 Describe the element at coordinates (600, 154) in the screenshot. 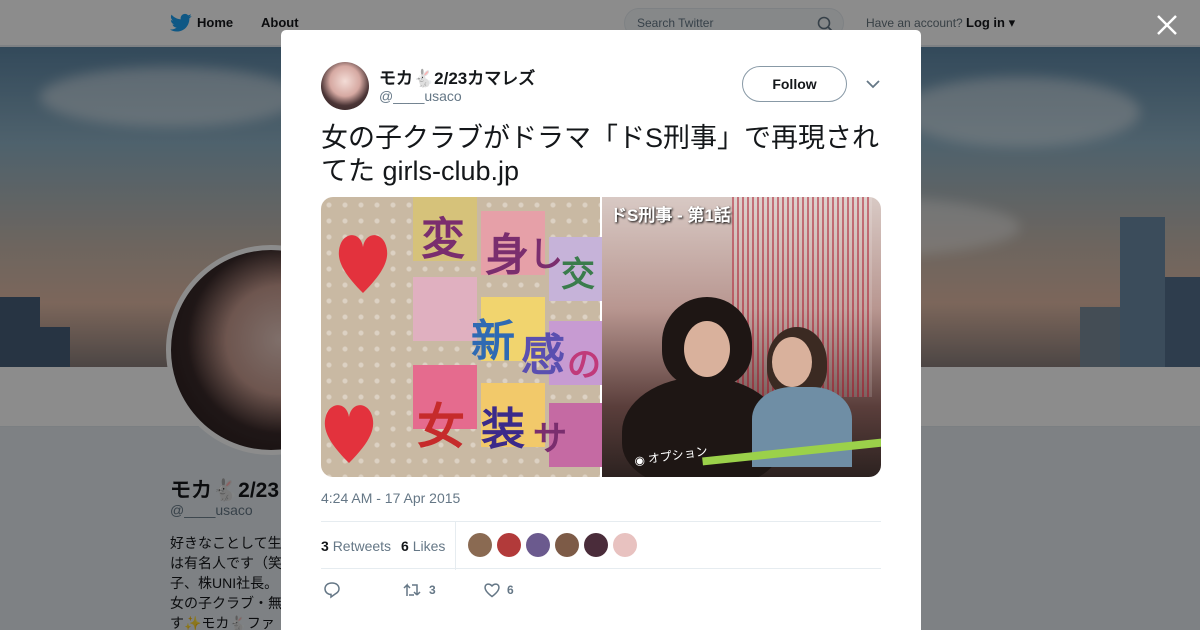

I see `tweet-text: 女の子クラブがドラマ「ドS刑事」で再現されてた girls-club.jp` at that location.